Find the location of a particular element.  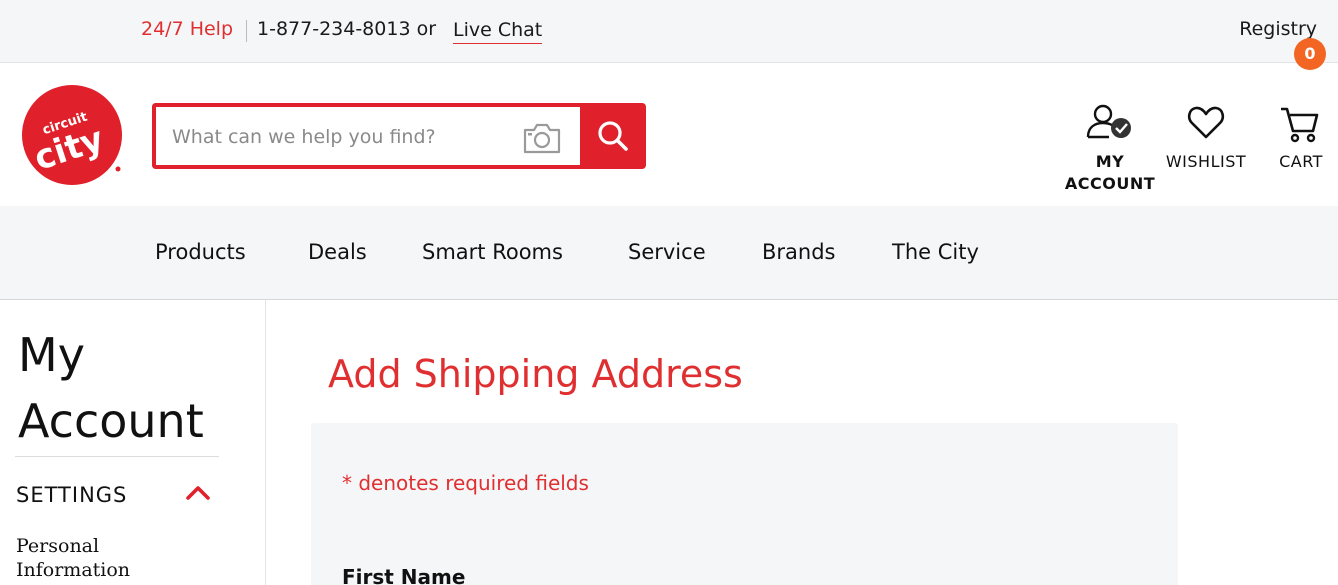

phone-number: 1-877-234-8013 or is located at coordinates (347, 29).